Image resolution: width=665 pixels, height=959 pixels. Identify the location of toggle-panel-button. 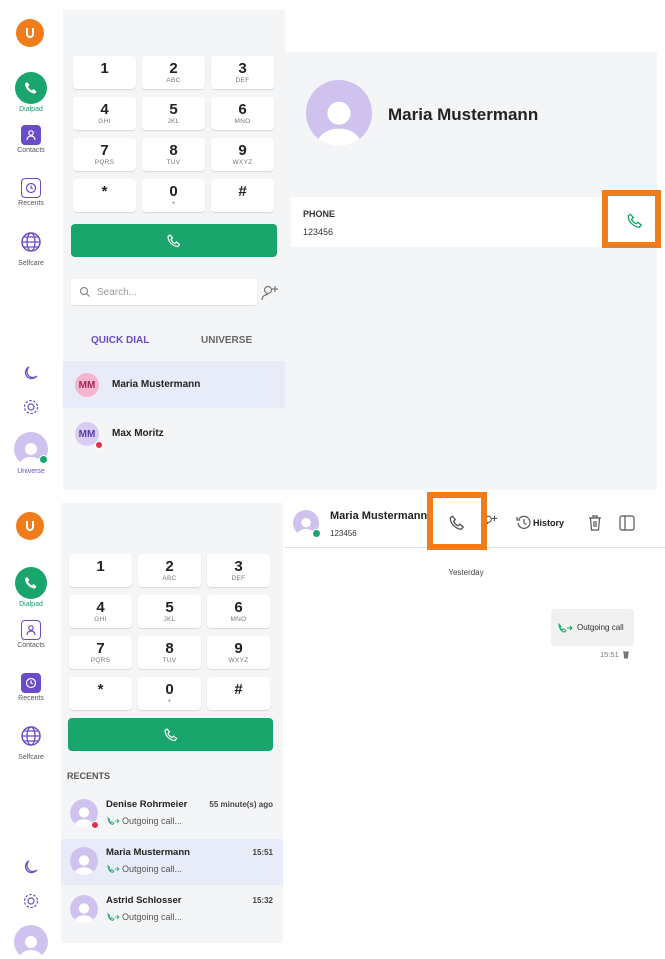
(627, 525).